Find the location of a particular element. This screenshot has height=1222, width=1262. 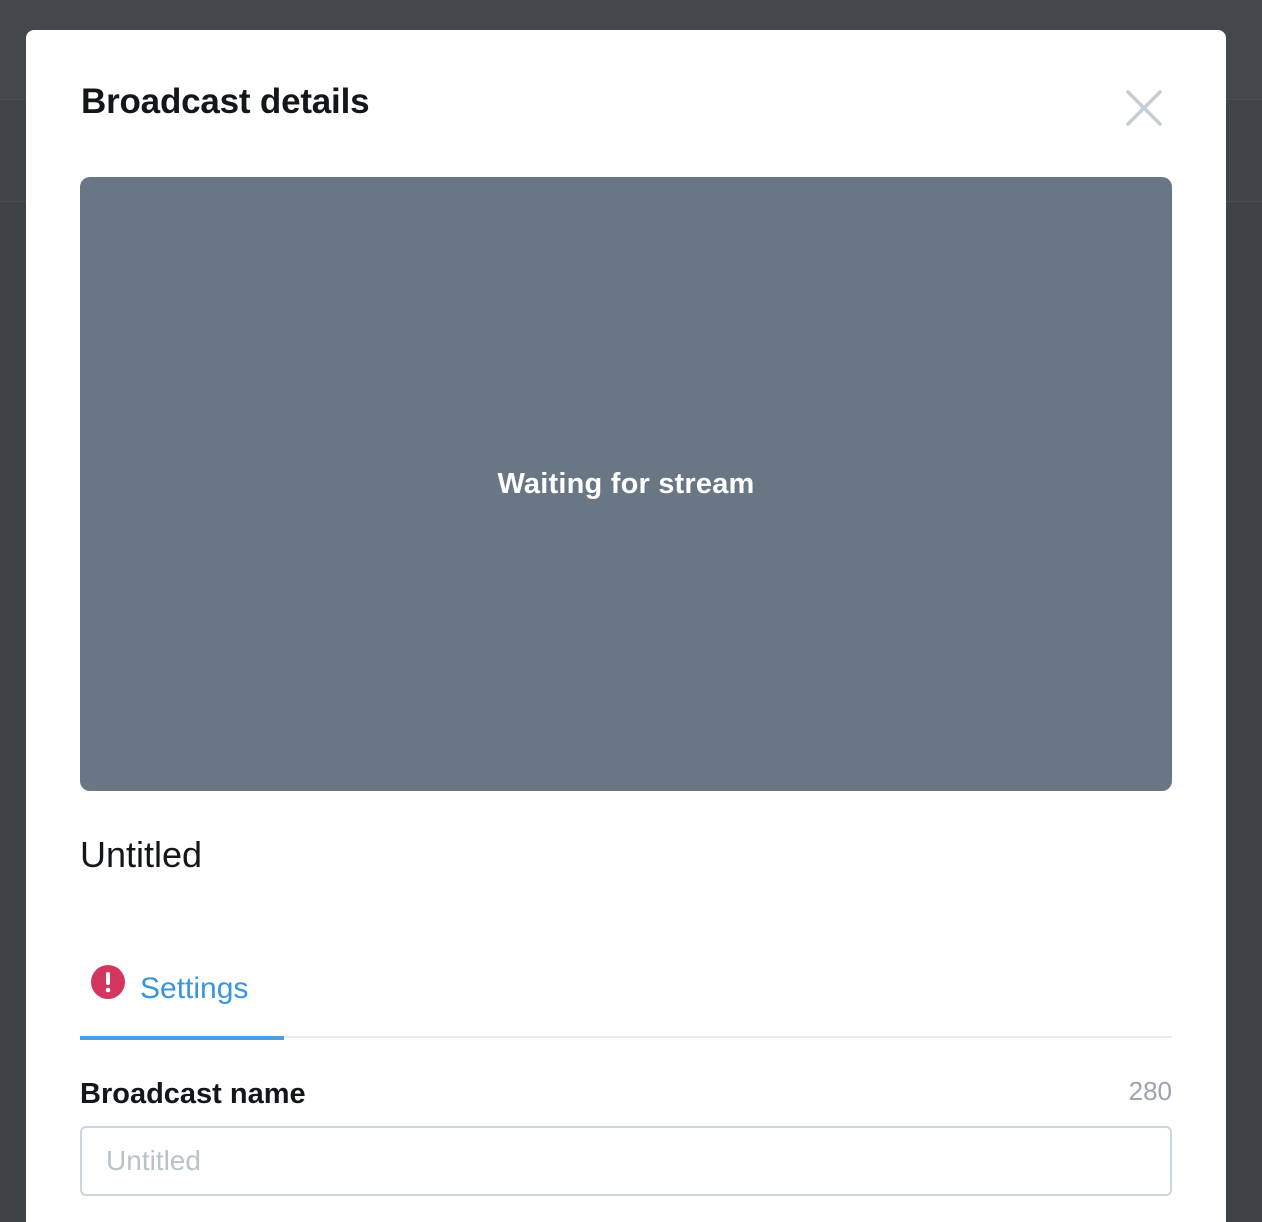

broadcast-title: Untitled is located at coordinates (141, 854).